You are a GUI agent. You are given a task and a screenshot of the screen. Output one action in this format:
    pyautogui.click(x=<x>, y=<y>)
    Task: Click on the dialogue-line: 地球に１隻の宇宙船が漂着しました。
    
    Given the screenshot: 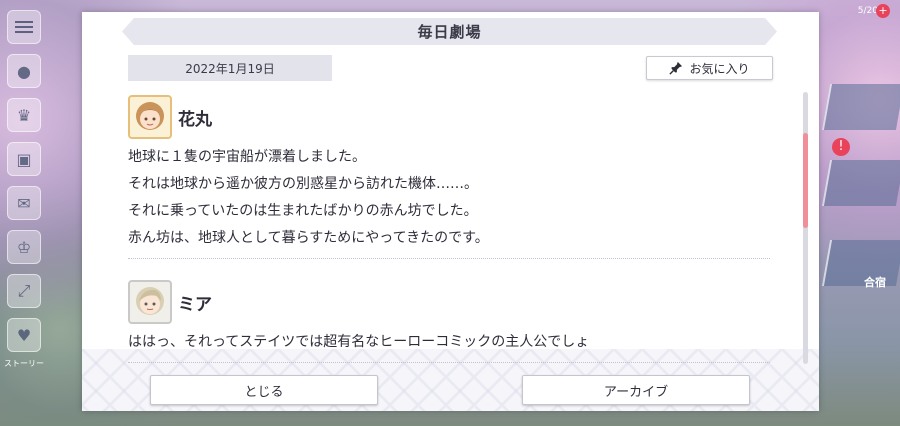 What is the action you would take?
    pyautogui.click(x=247, y=157)
    